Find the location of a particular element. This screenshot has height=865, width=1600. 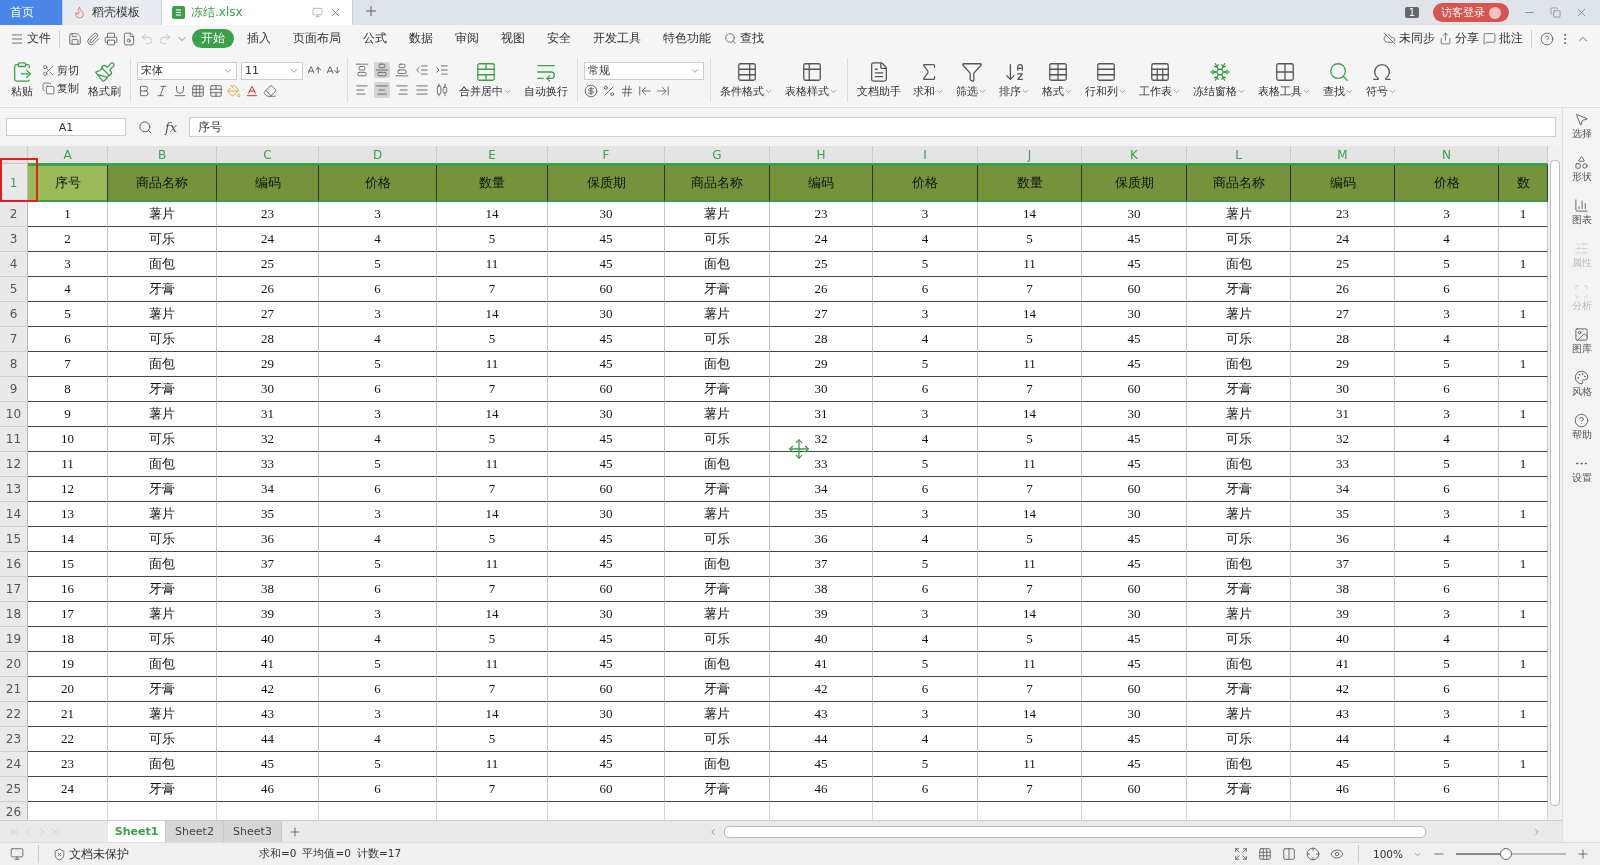

table-cell: 31 is located at coordinates (268, 414).